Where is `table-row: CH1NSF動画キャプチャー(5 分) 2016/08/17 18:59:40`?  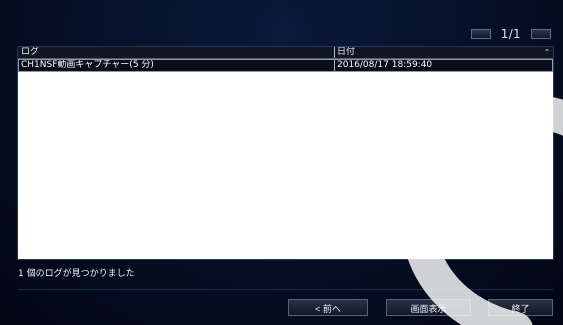
table-row: CH1NSF動画キャプチャー(5 分) 2016/08/17 18:59:40 is located at coordinates (285, 65).